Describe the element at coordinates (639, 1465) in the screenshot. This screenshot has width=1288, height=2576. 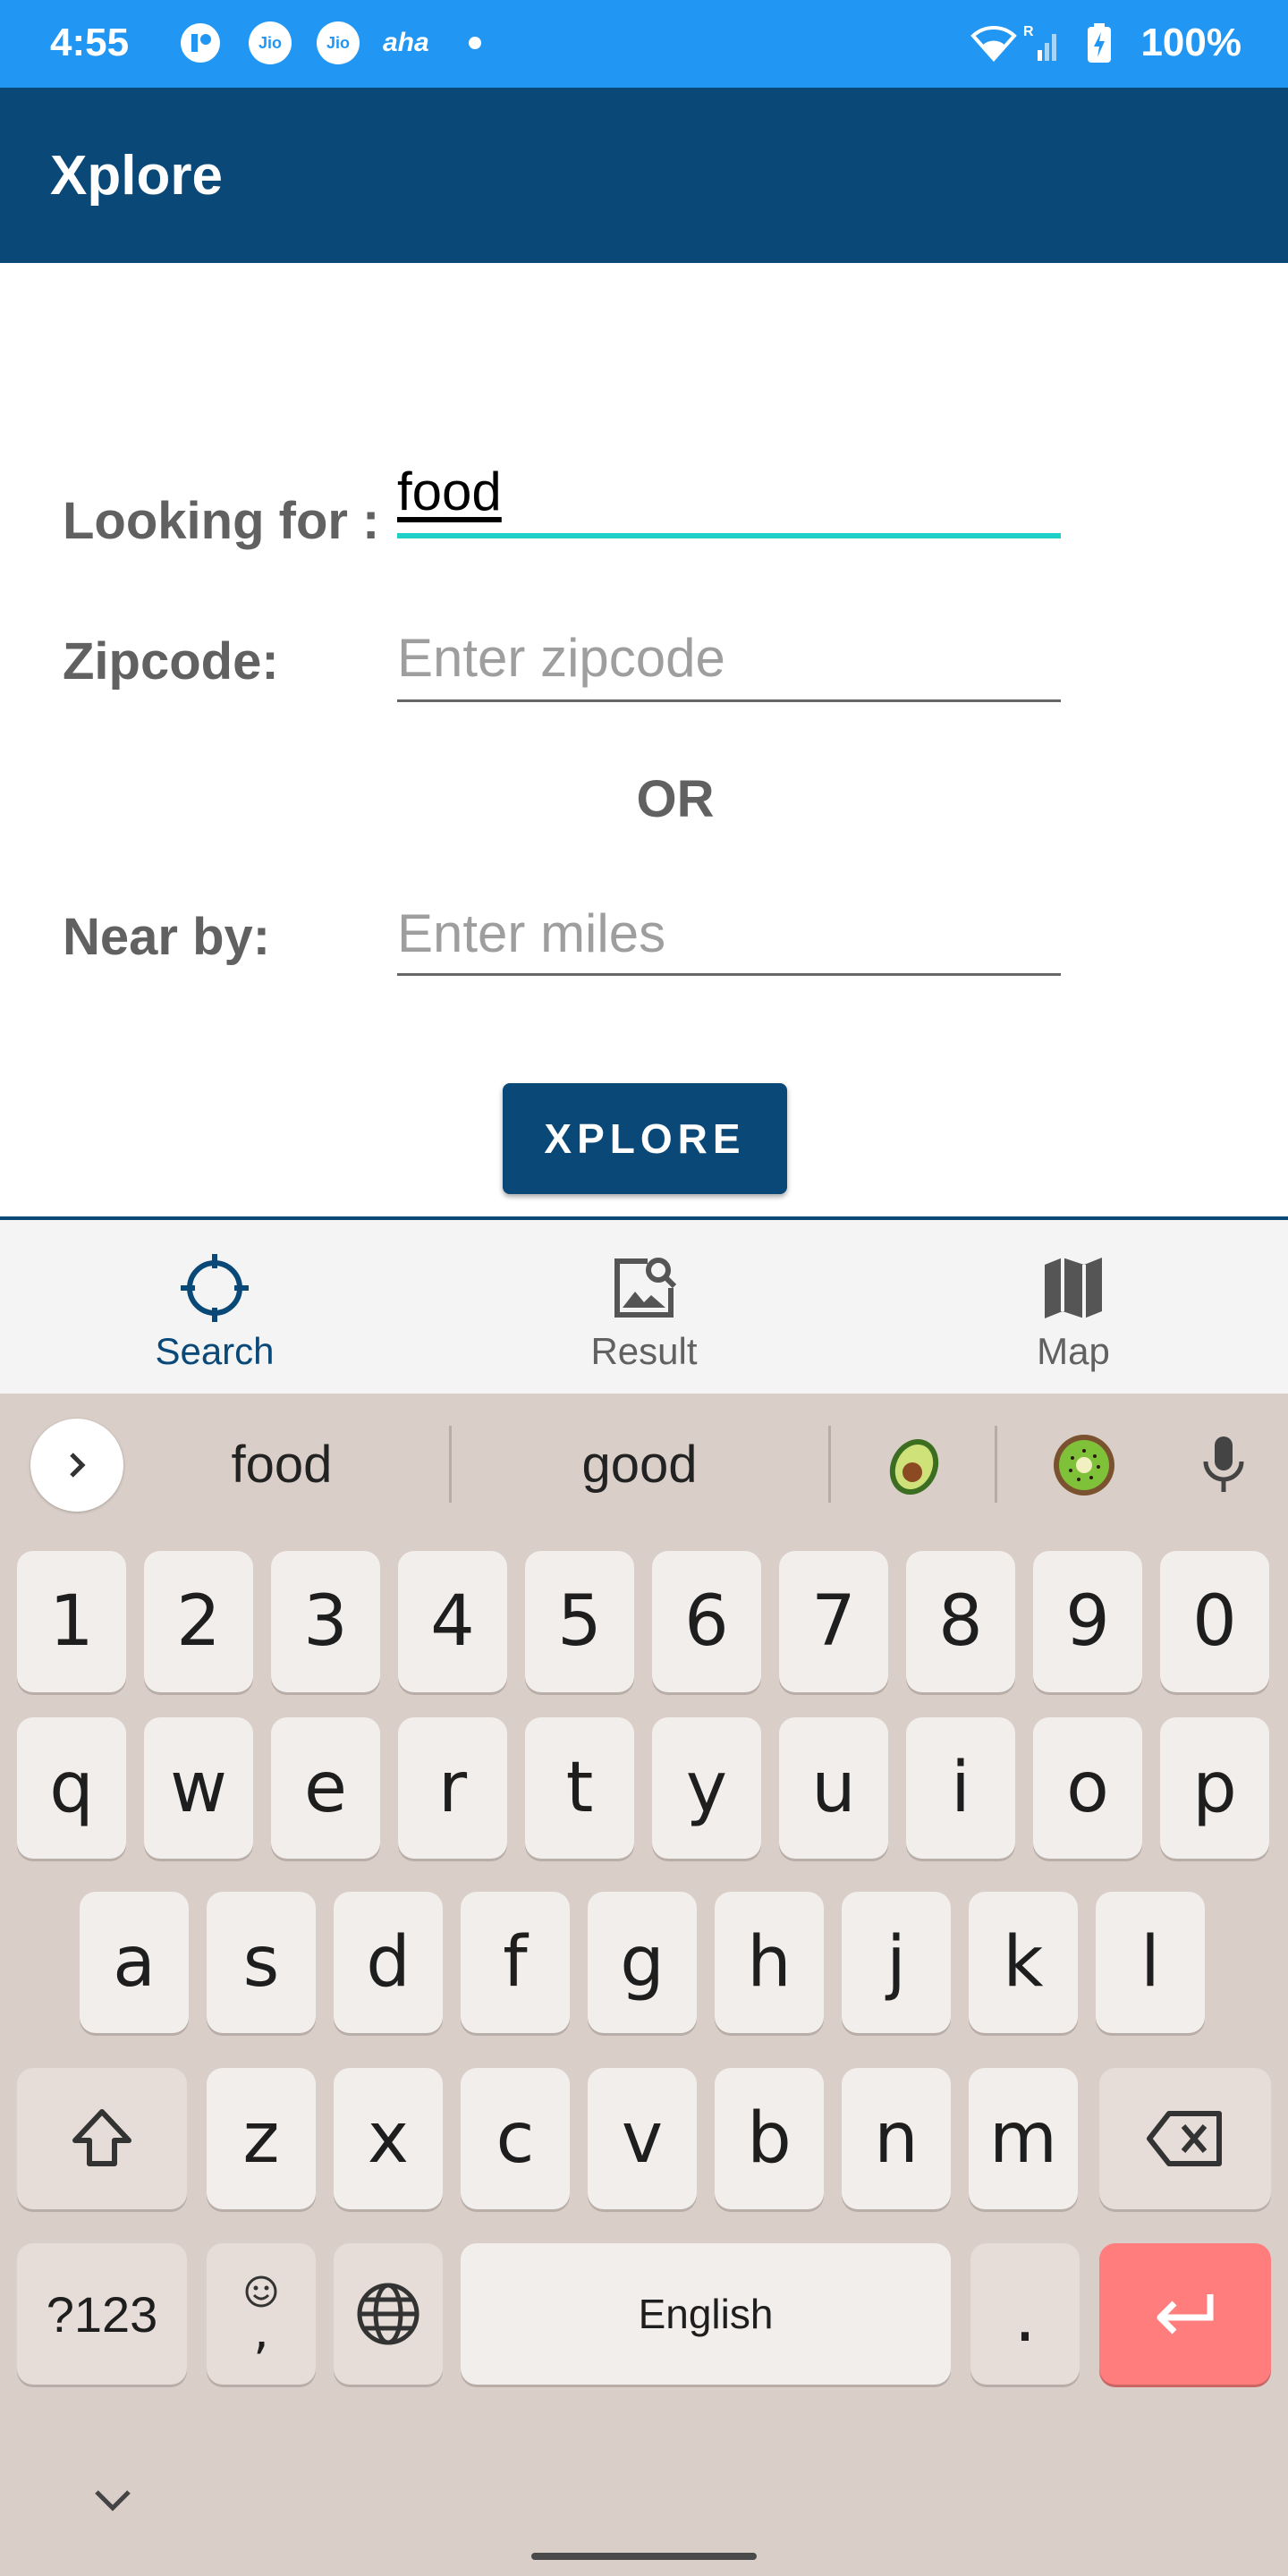
I see `suggestion-word: good` at that location.